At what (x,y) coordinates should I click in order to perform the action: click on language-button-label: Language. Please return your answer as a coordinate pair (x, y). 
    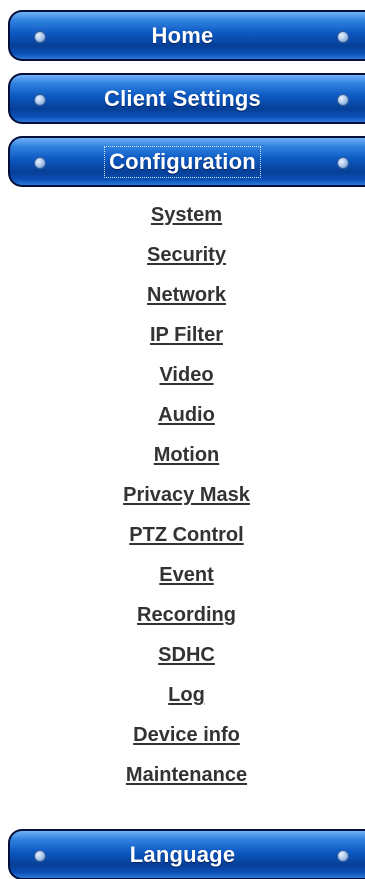
    Looking at the image, I should click on (182, 854).